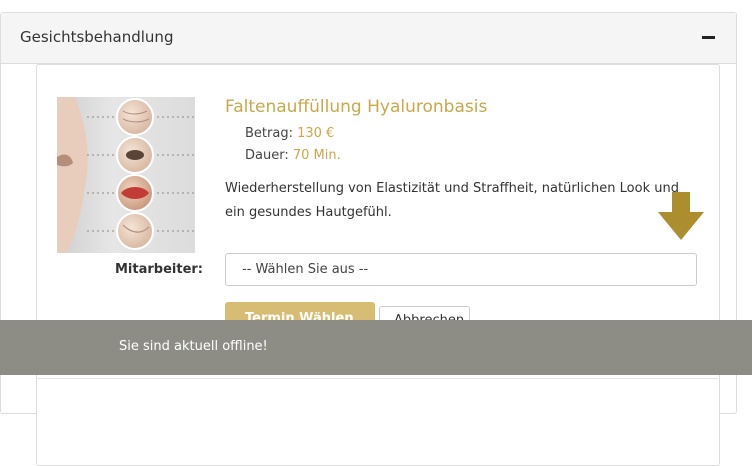 The height and width of the screenshot is (466, 752). I want to click on arrow-down-icon, so click(681, 216).